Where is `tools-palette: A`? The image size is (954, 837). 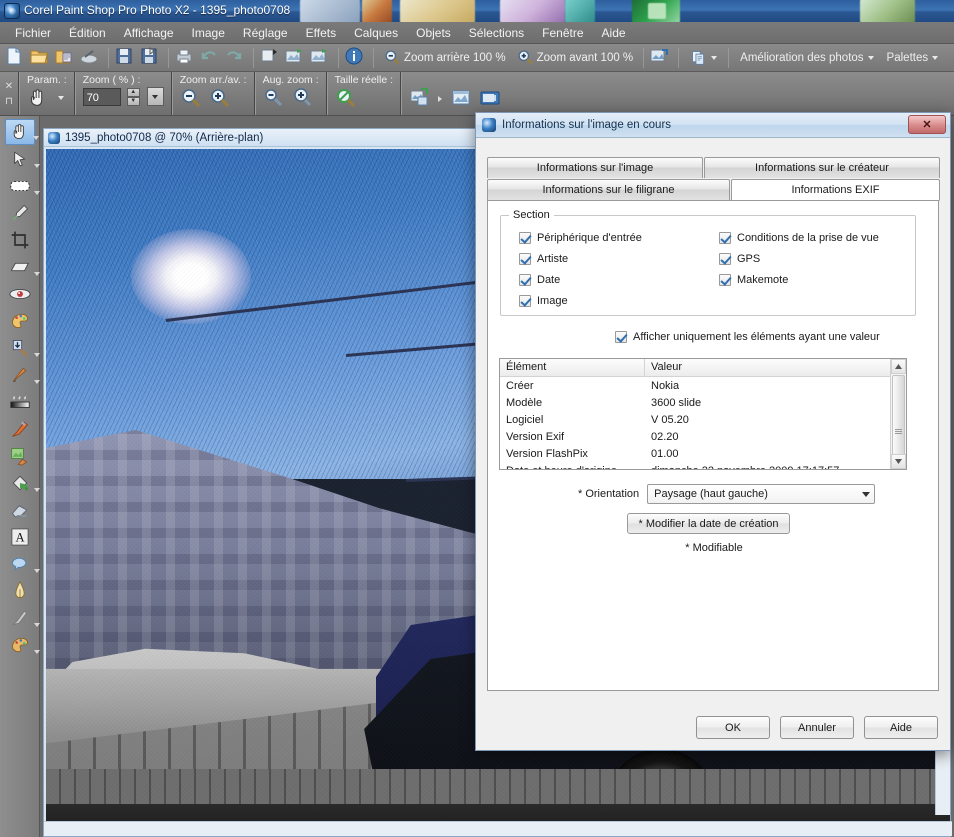 tools-palette: A is located at coordinates (20, 476).